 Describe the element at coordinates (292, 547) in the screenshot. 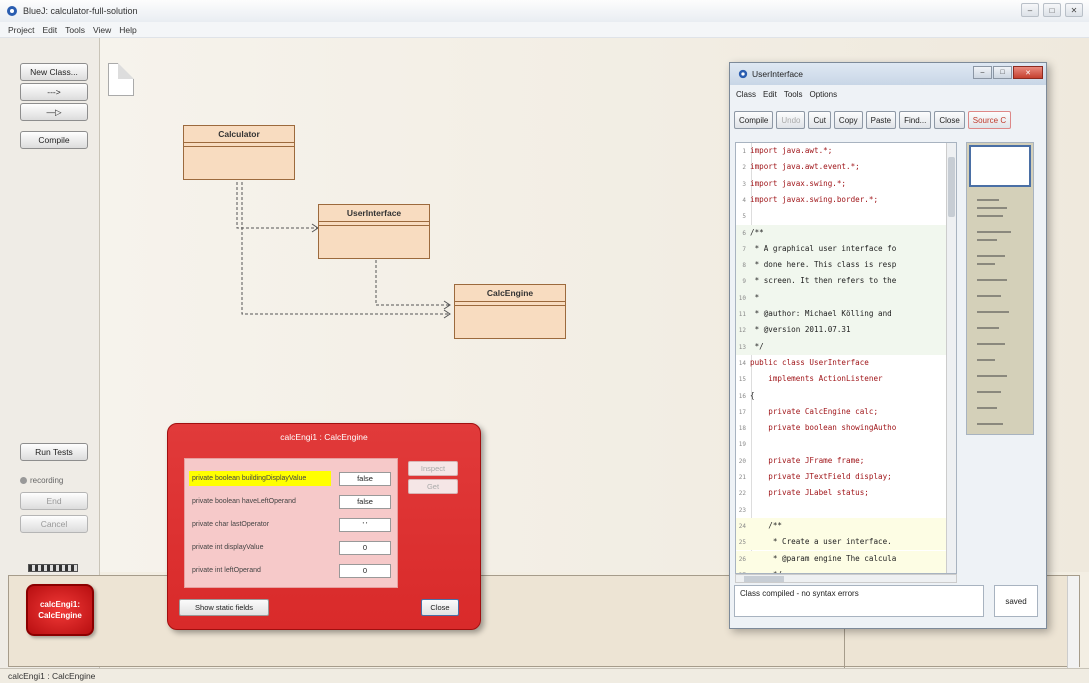

I see `field-row: private int displayValue 0` at that location.